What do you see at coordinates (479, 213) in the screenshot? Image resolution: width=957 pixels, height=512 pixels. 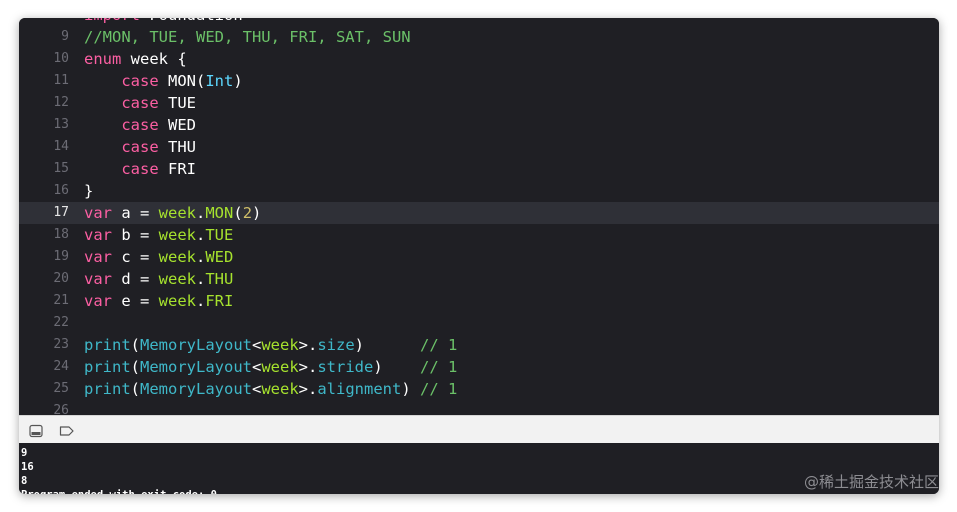 I see `code-line: 17 var a = week.MON(2)` at bounding box center [479, 213].